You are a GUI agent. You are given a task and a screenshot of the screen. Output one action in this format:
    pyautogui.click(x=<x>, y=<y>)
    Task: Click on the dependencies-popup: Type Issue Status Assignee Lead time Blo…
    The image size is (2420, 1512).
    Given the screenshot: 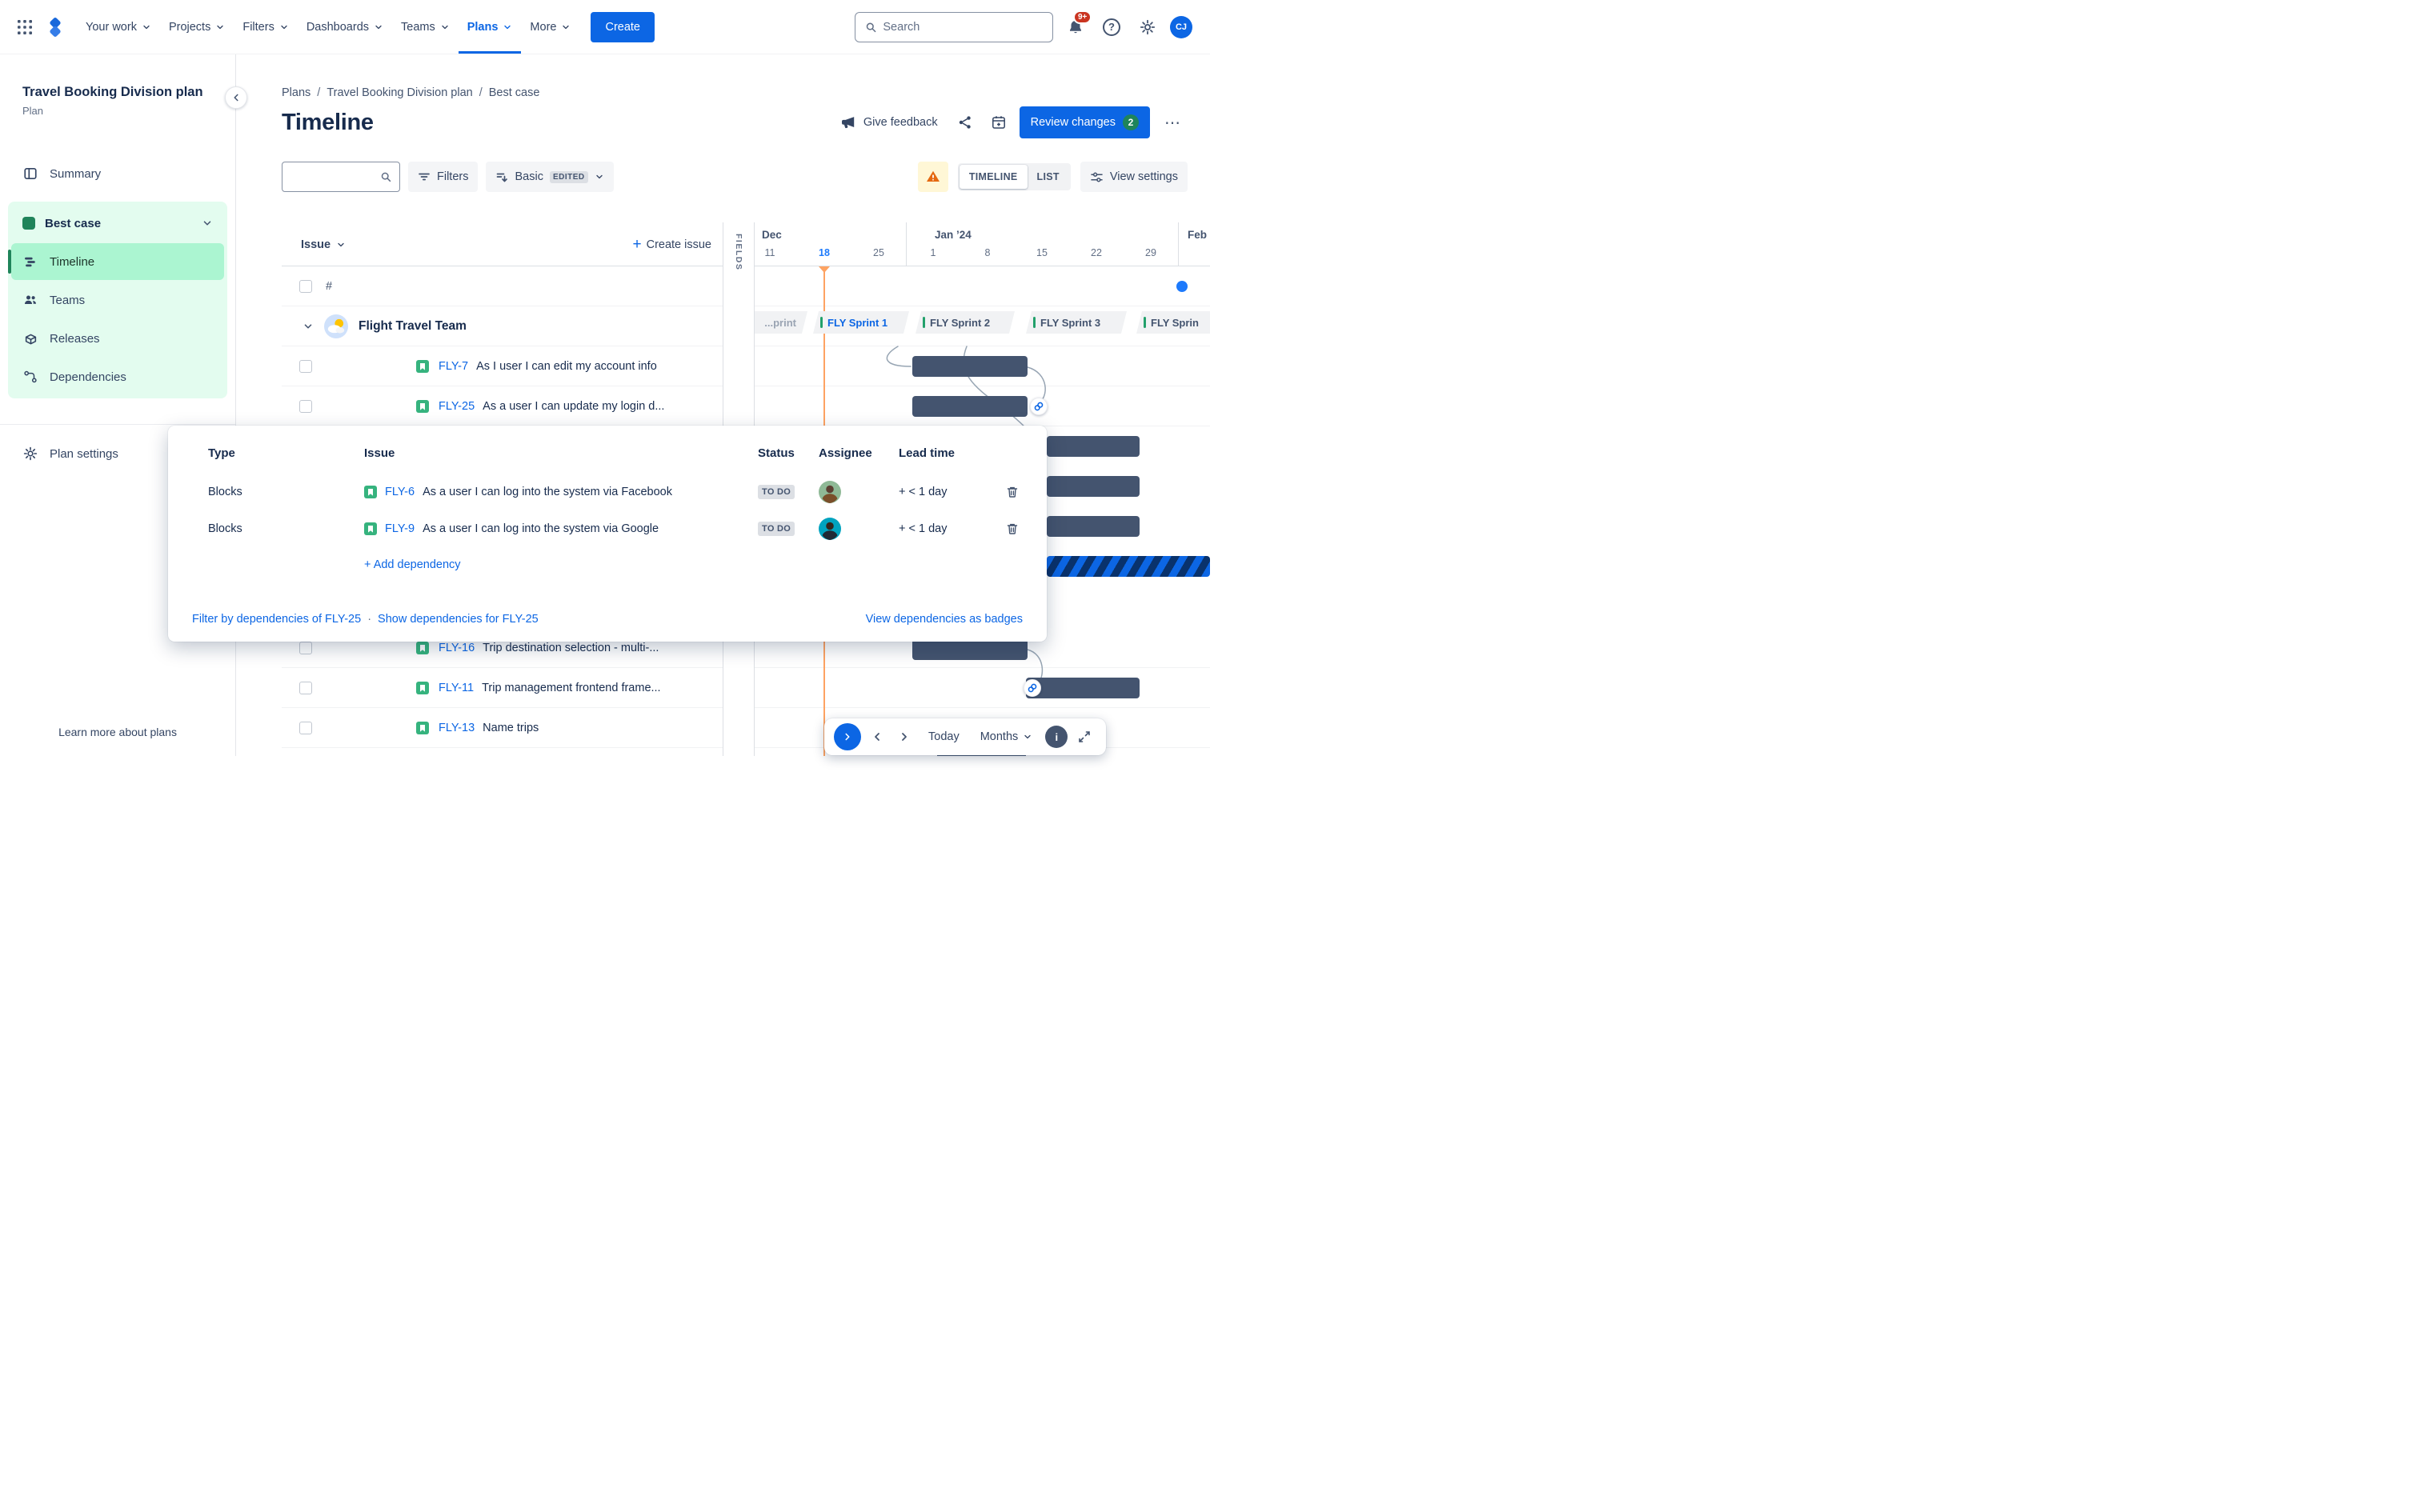 What is the action you would take?
    pyautogui.click(x=607, y=534)
    